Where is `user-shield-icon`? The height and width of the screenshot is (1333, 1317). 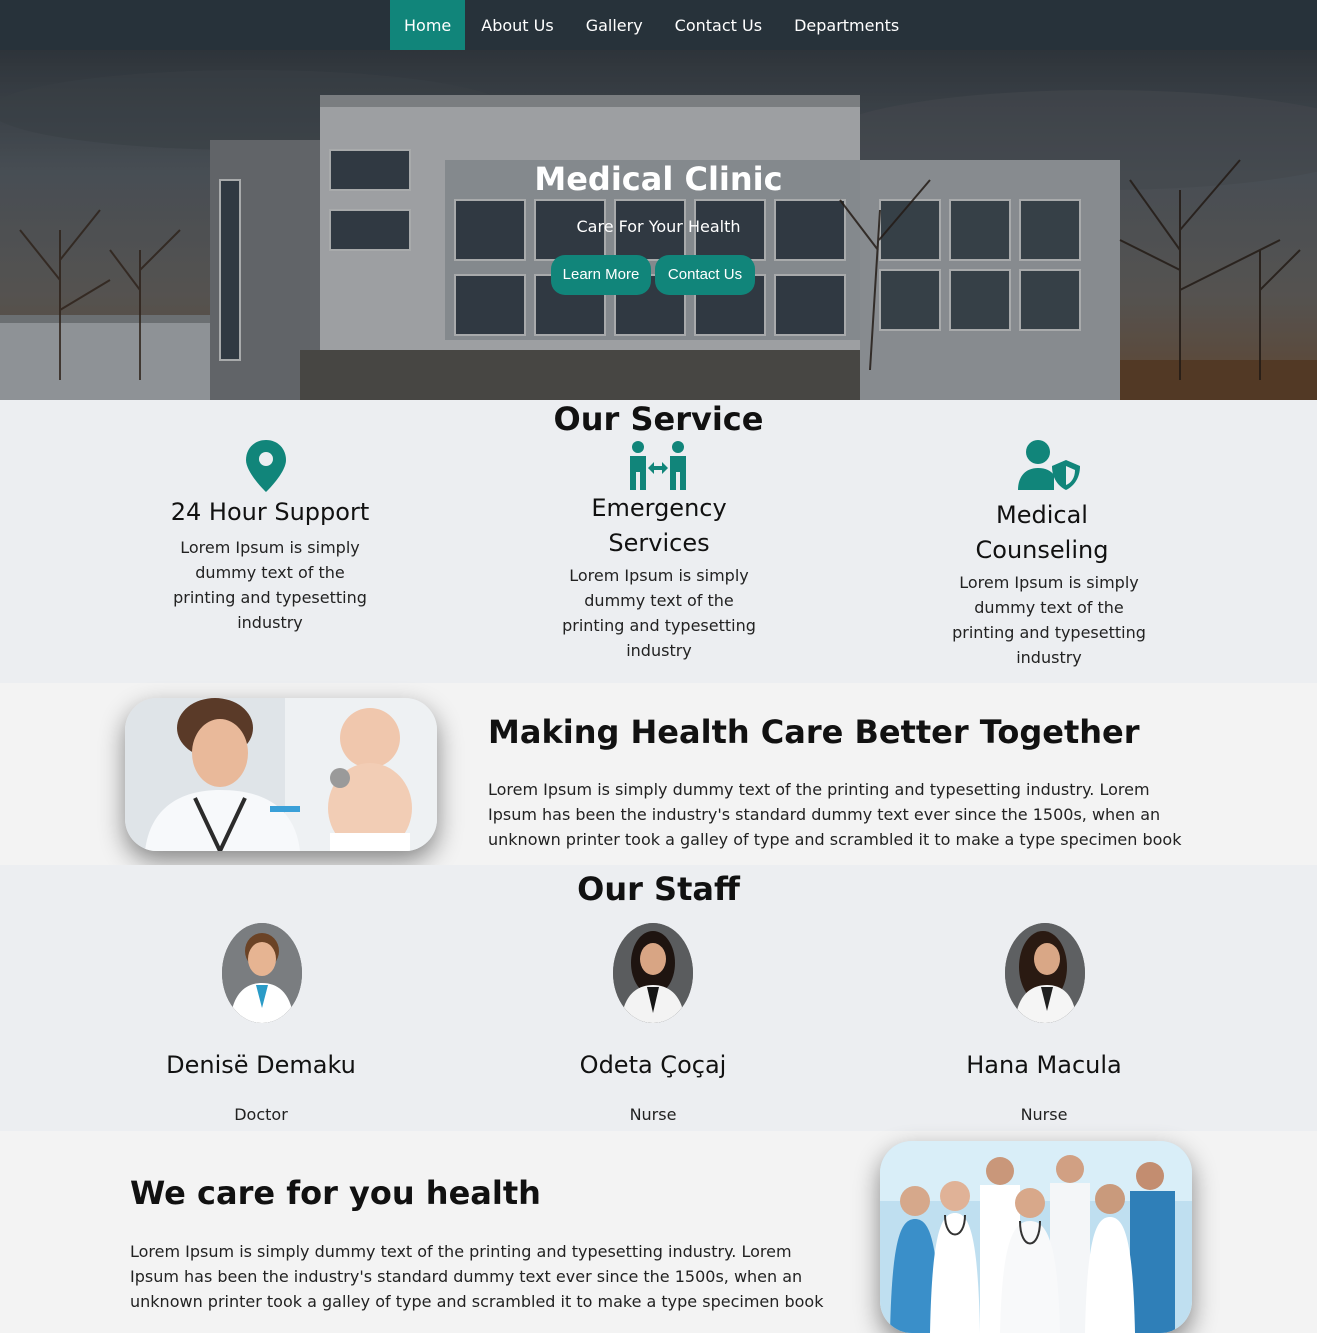
user-shield-icon is located at coordinates (1049, 465).